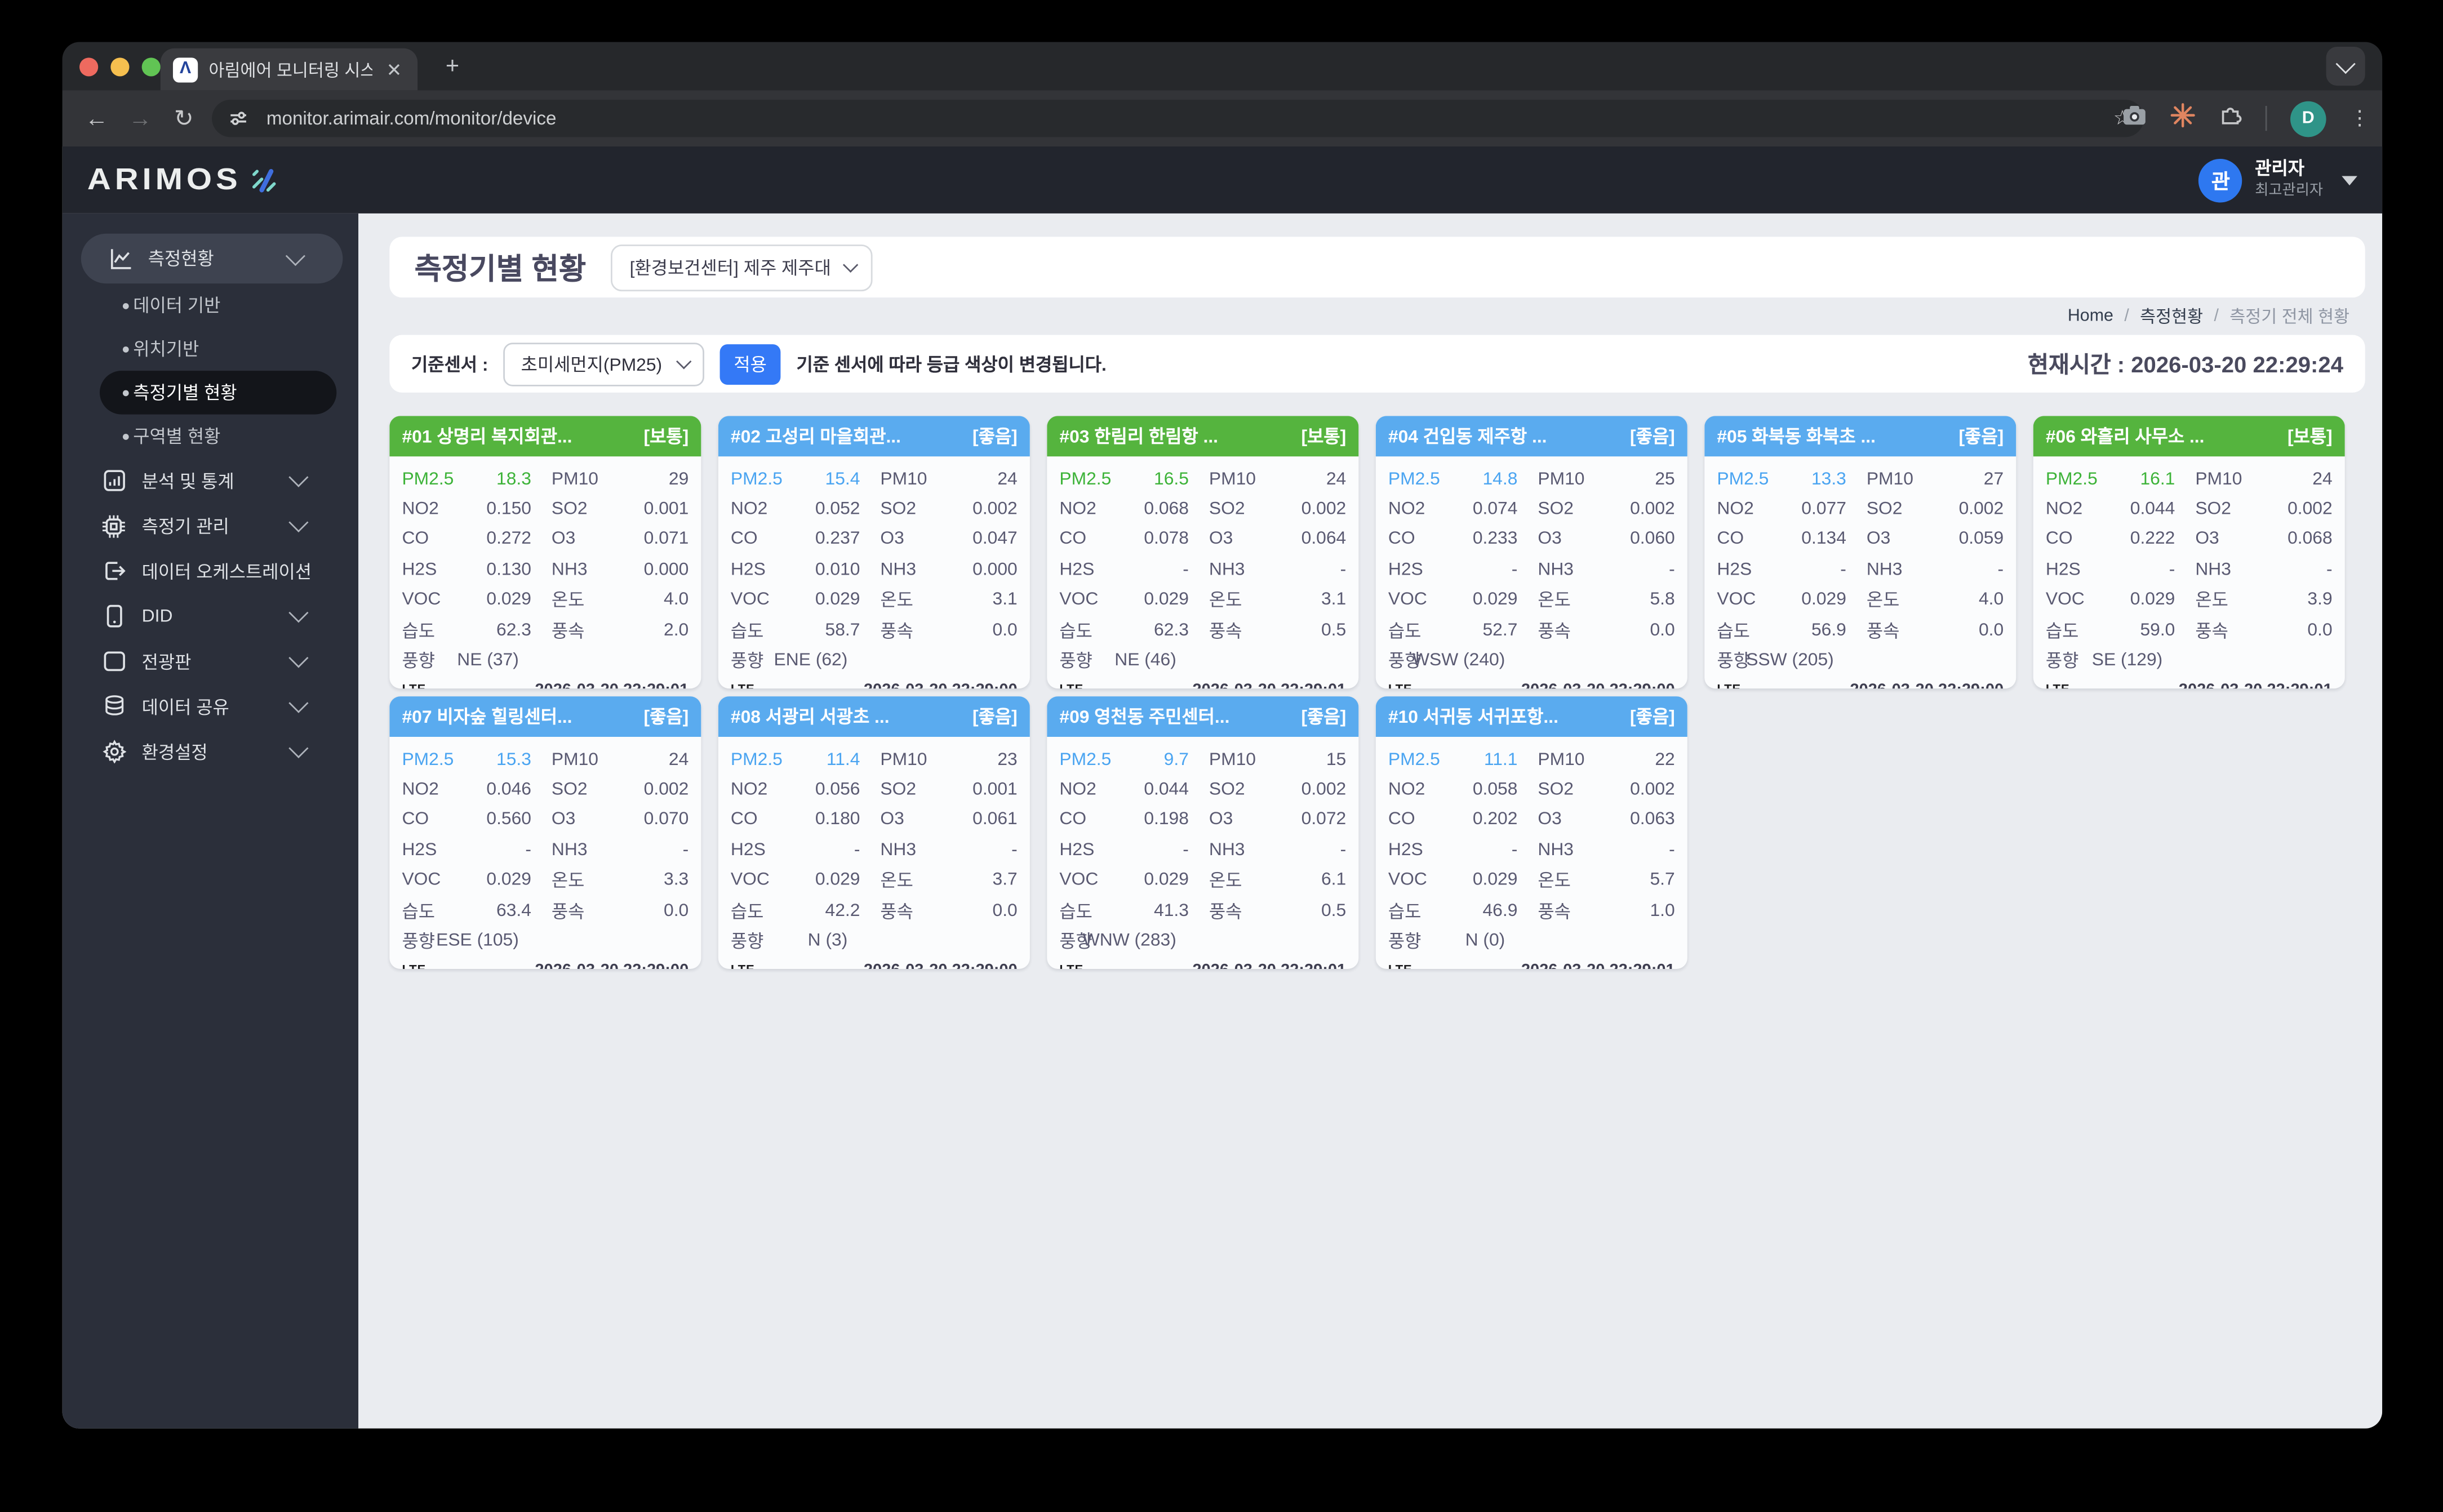  Describe the element at coordinates (666, 789) in the screenshot. I see `metric-value: 0.002` at that location.